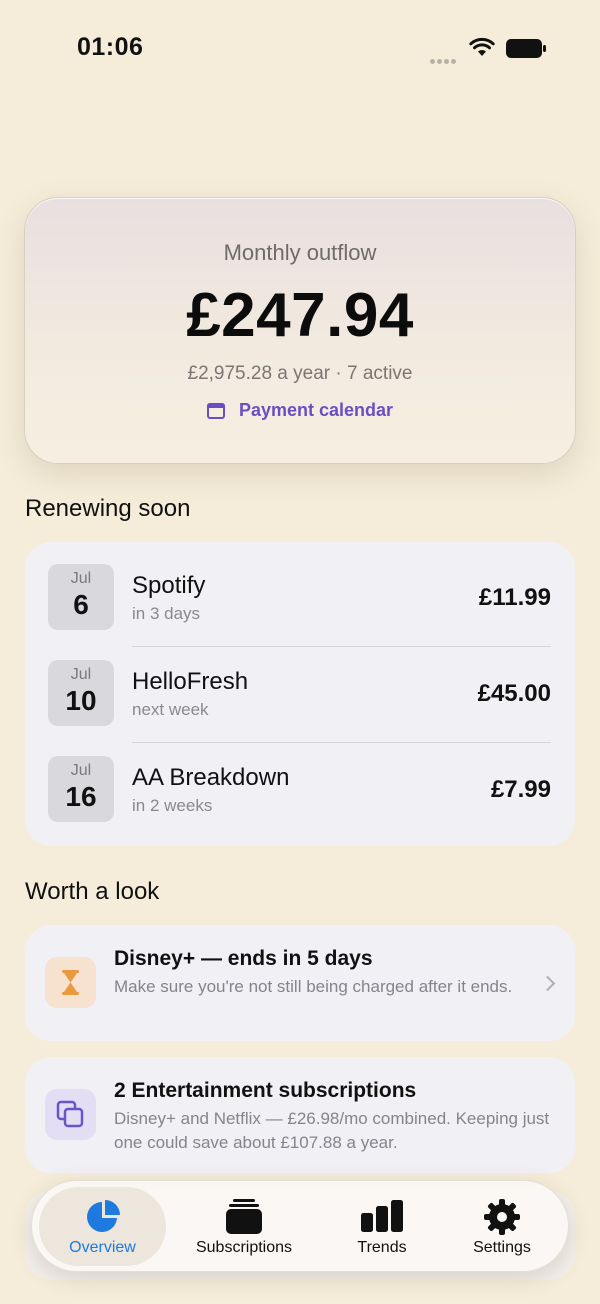 The width and height of the screenshot is (600, 1304). Describe the element at coordinates (526, 48) in the screenshot. I see `battery-icon` at that location.